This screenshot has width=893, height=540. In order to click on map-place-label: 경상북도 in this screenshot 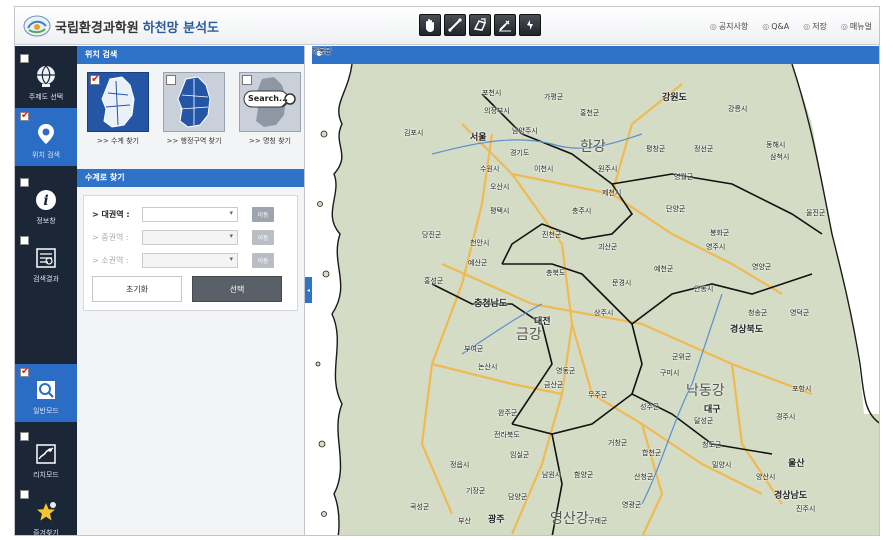, I will do `click(747, 330)`.